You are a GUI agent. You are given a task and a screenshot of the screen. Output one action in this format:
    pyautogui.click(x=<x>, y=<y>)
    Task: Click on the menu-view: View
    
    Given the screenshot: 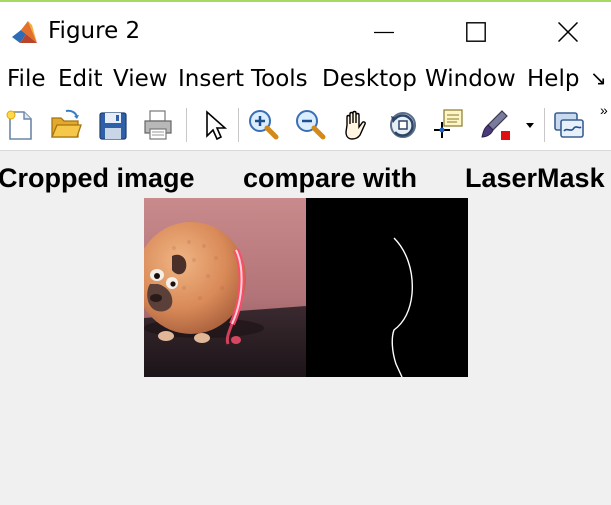 What is the action you would take?
    pyautogui.click(x=140, y=79)
    